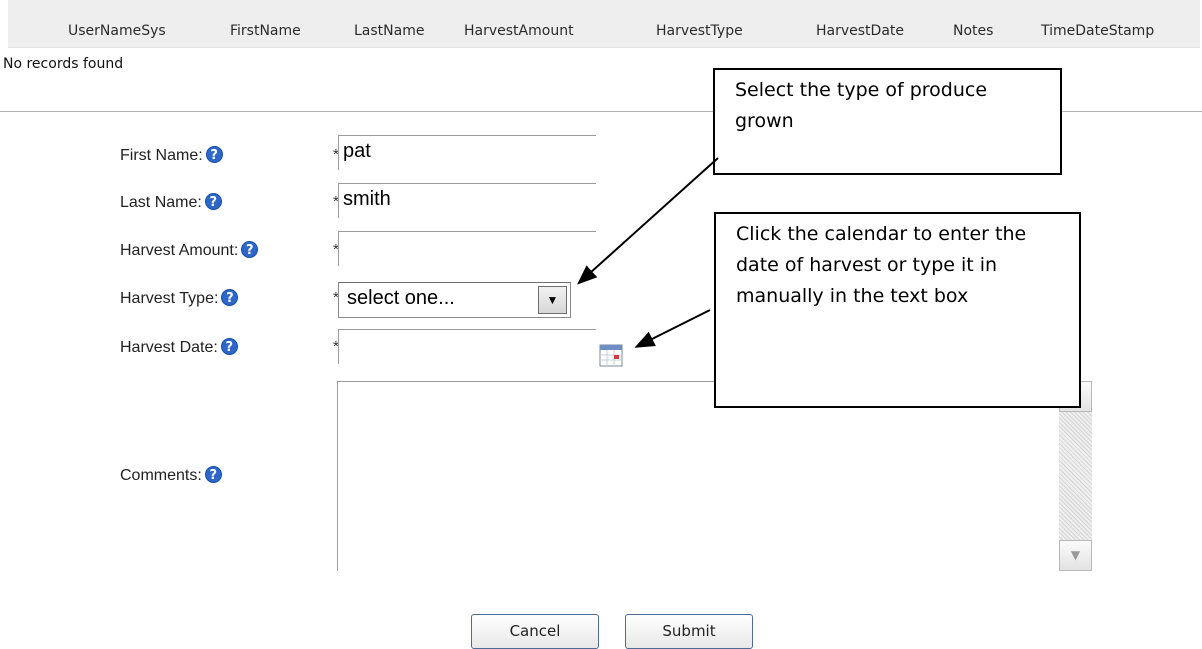 Image resolution: width=1202 pixels, height=649 pixels. What do you see at coordinates (169, 298) in the screenshot?
I see `harvest-type-label: Harvest Type:` at bounding box center [169, 298].